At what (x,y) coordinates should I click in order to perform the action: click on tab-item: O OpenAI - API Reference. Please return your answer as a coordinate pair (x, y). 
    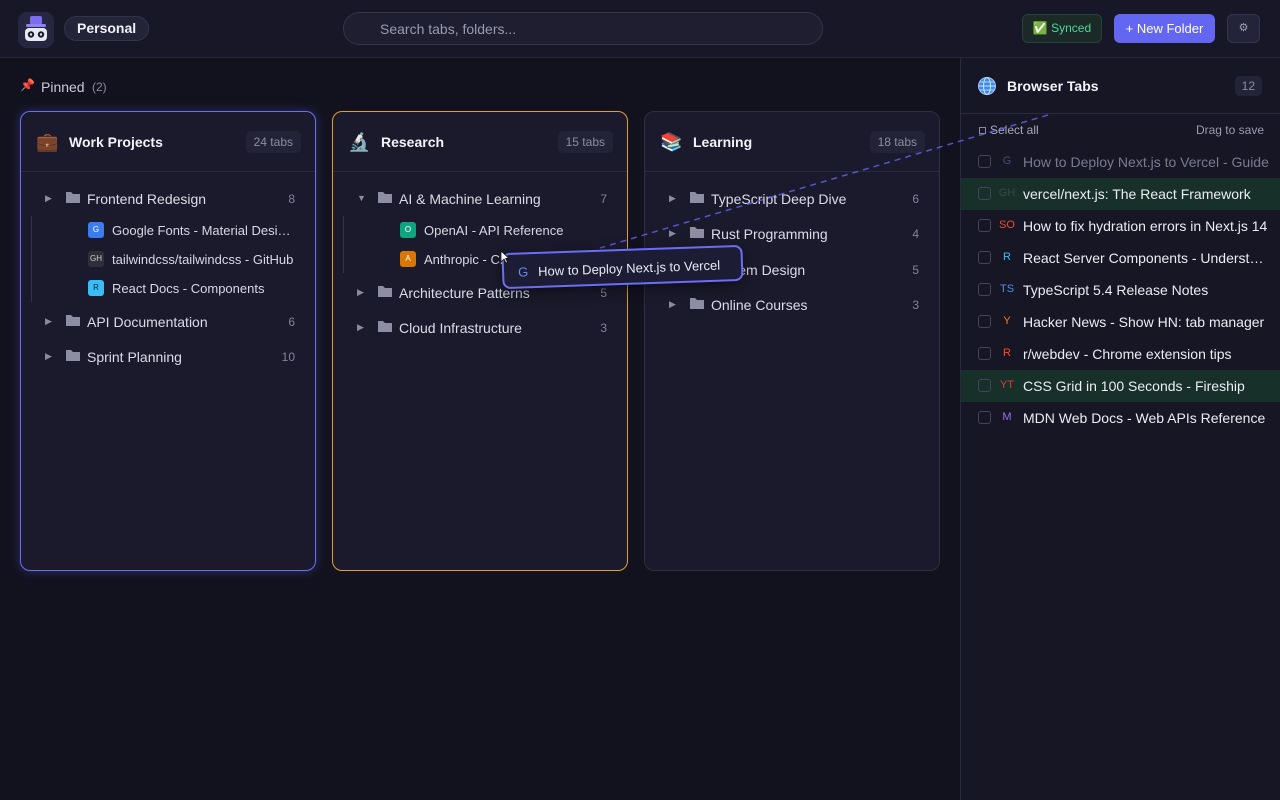
    Looking at the image, I should click on (480, 231).